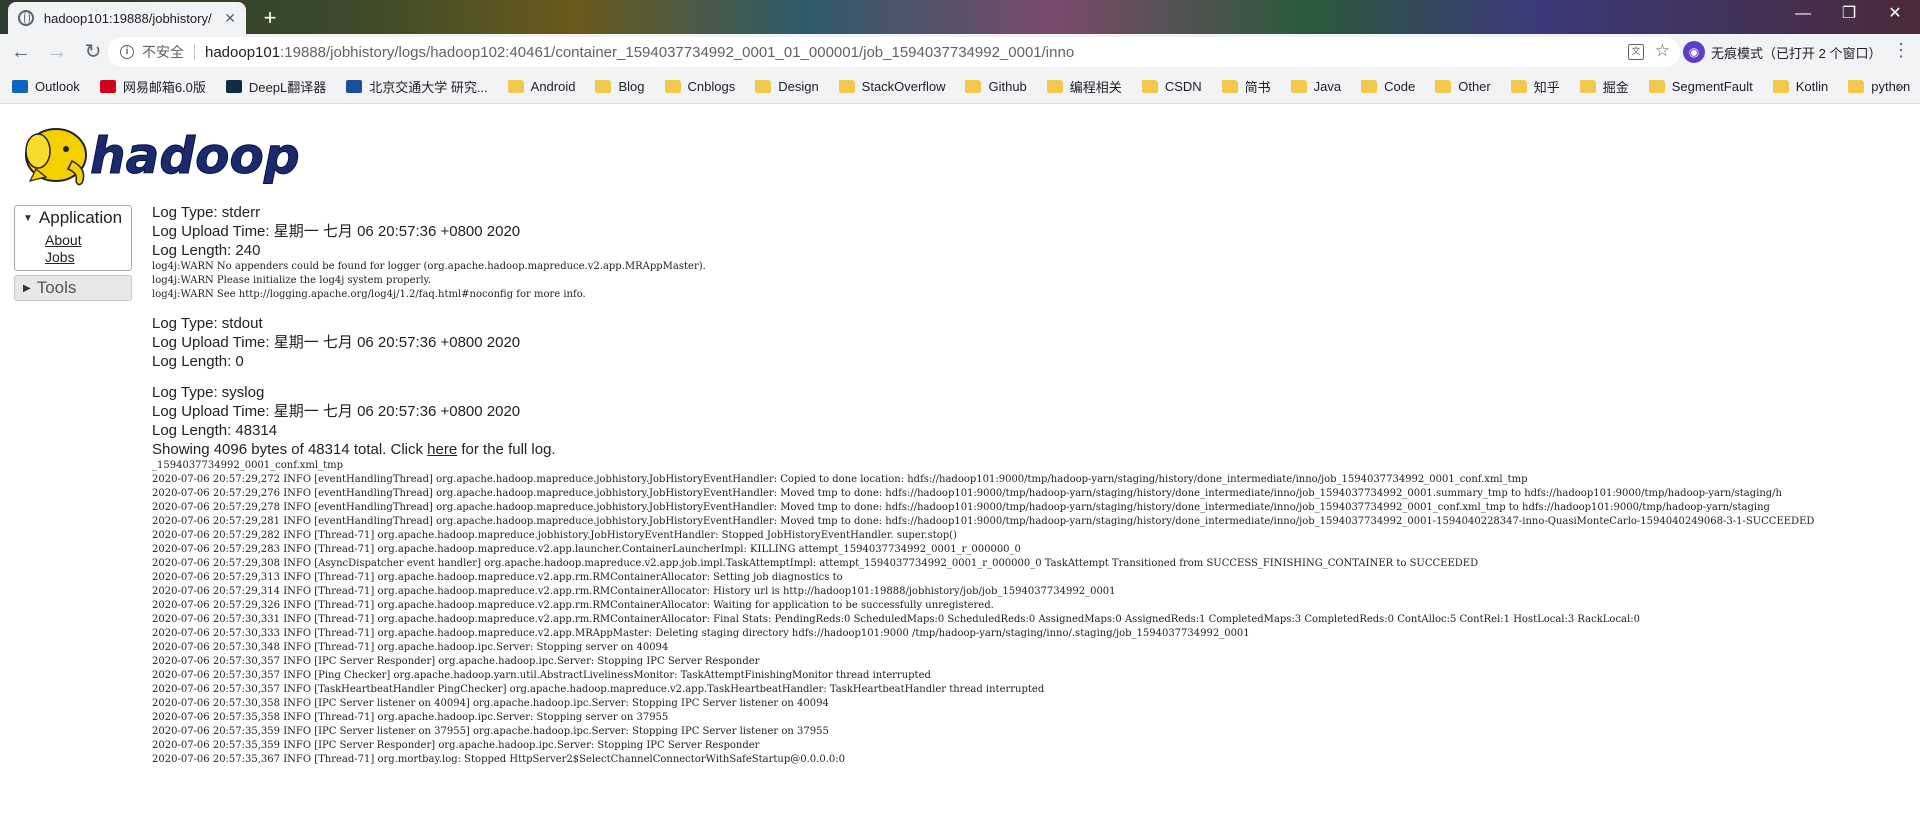  I want to click on close-window-button: ✕, so click(1895, 15).